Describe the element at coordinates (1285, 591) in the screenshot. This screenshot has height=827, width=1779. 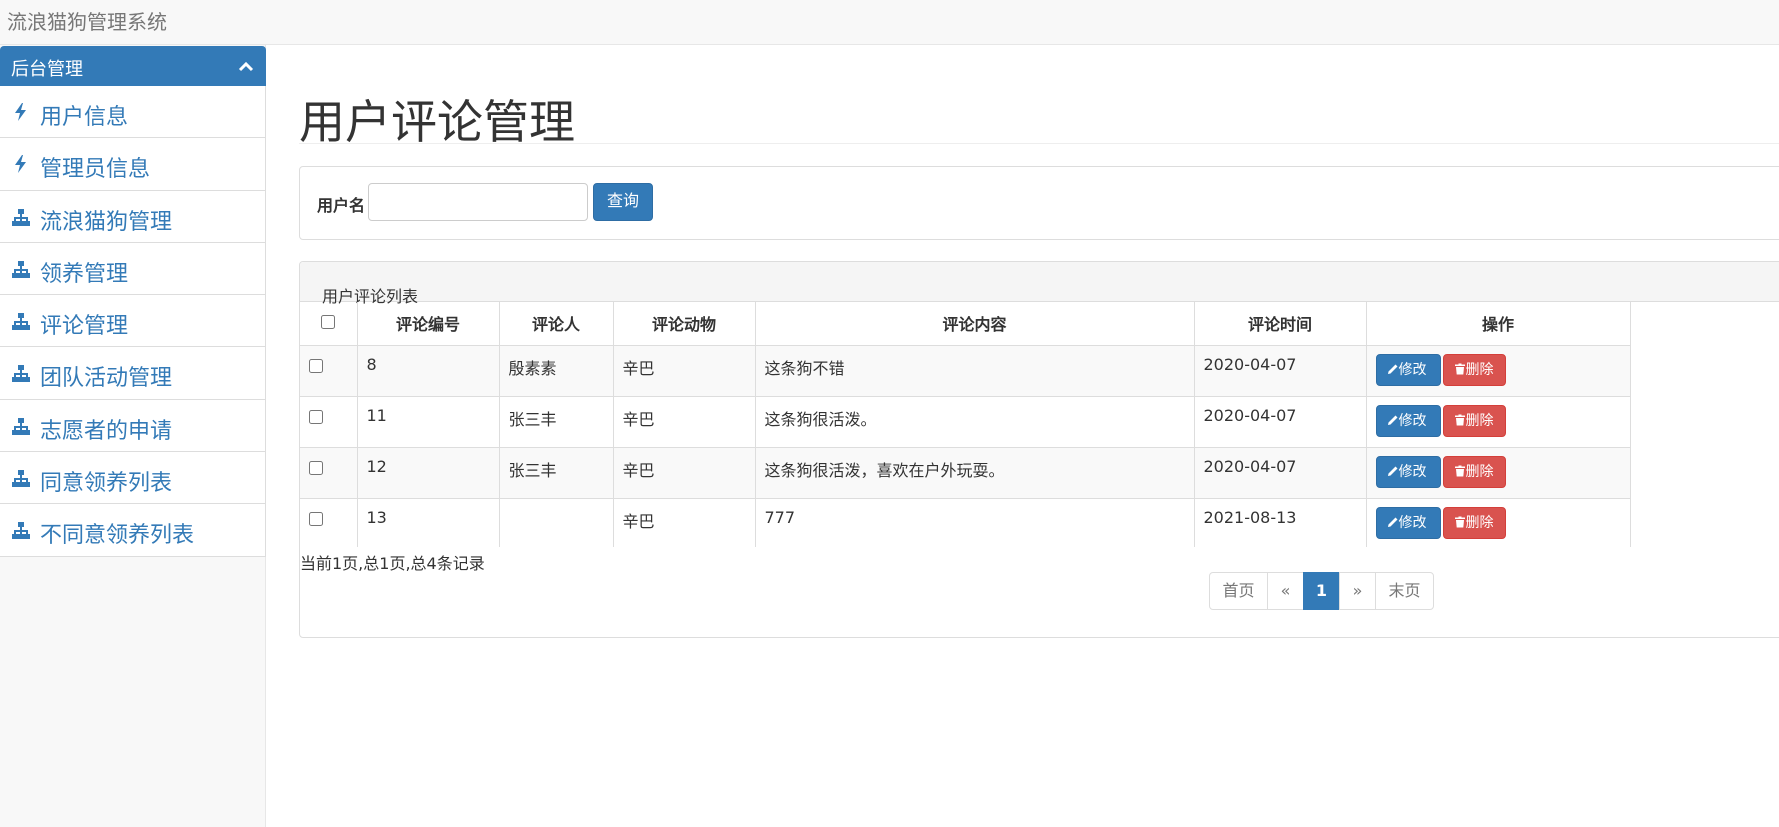
I see `prev-page-link: «` at that location.